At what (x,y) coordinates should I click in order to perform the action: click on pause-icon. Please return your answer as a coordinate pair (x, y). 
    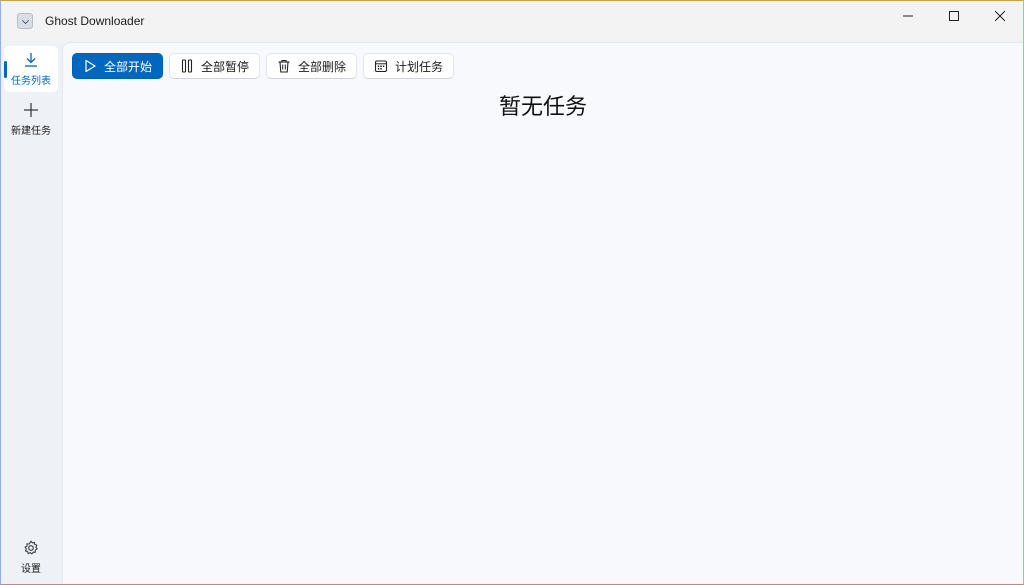
    Looking at the image, I should click on (187, 66).